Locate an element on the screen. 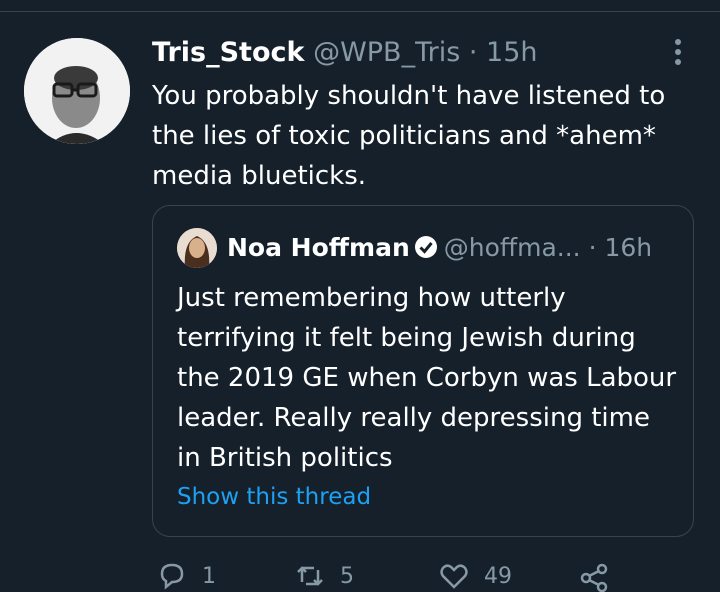 Image resolution: width=720 pixels, height=592 pixels. more-vertical-icon is located at coordinates (678, 53).